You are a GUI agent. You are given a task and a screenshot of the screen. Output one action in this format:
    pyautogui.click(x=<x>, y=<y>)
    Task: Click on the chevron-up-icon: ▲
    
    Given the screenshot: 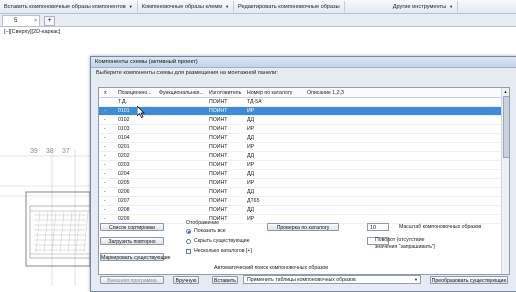 What is the action you would take?
    pyautogui.click(x=505, y=91)
    